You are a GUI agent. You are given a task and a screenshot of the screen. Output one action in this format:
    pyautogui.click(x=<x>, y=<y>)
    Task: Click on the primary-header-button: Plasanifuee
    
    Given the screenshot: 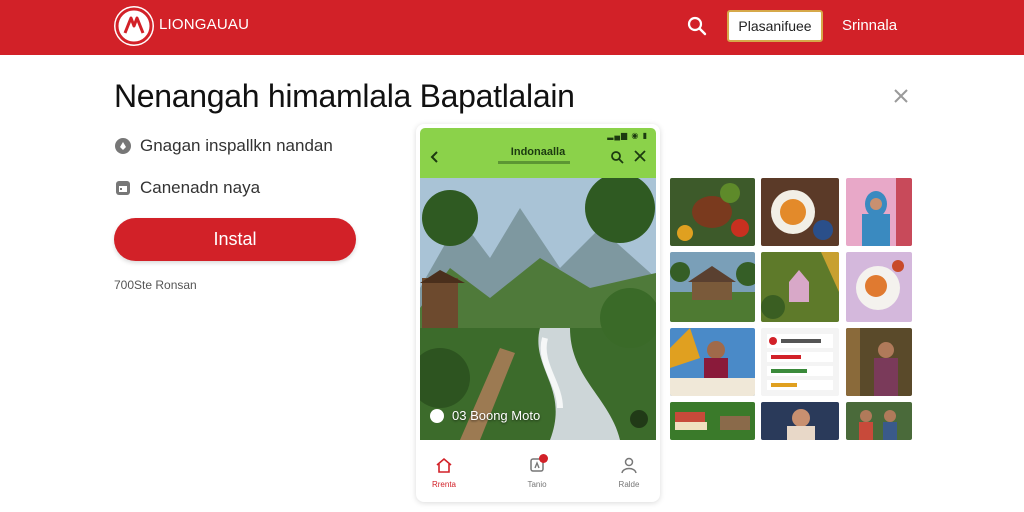 What is the action you would take?
    pyautogui.click(x=775, y=26)
    